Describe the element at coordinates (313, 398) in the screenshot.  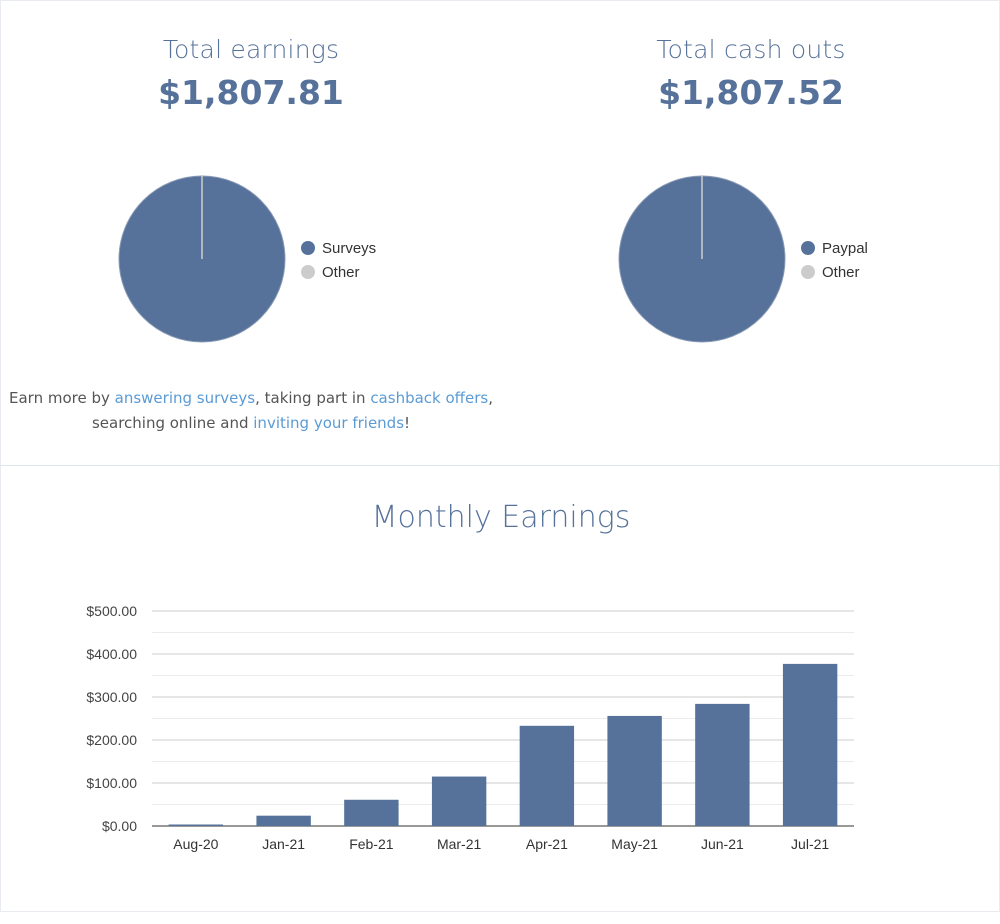
I see `earn-more-mid: , taking part in` at that location.